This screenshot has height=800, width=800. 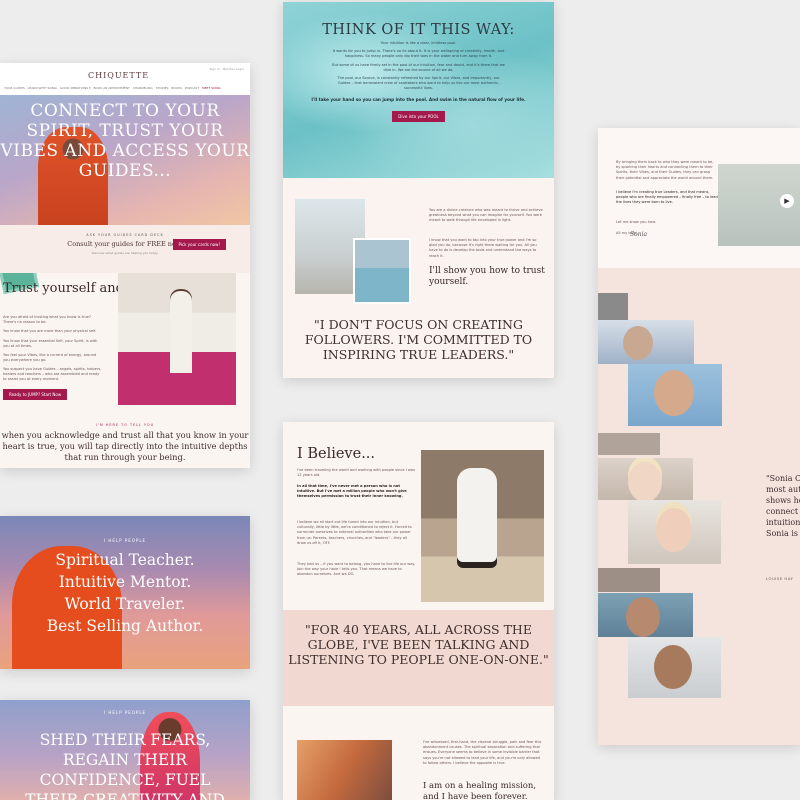 What do you see at coordinates (125, 604) in the screenshot?
I see `role-line: World Traveler.` at bounding box center [125, 604].